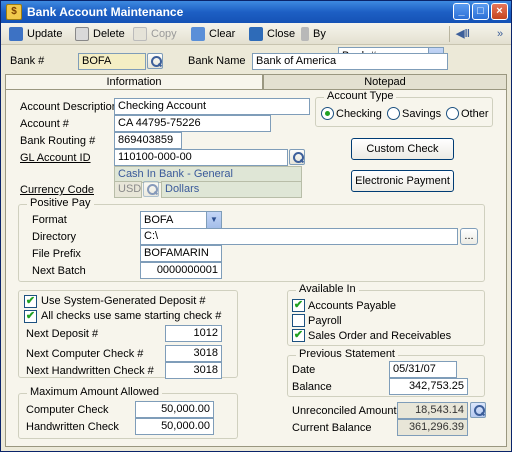 This screenshot has height=452, width=512. I want to click on max-computer-field: 50,000.00, so click(174, 409).